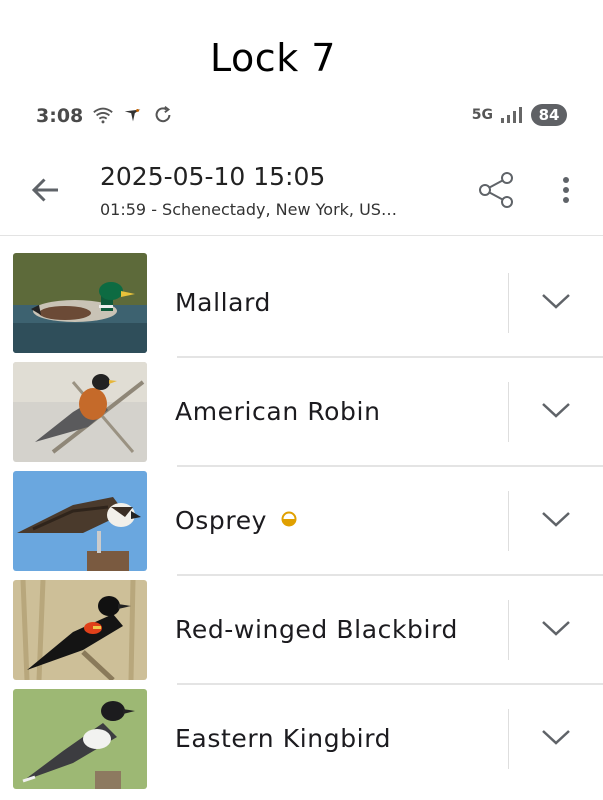 The width and height of the screenshot is (603, 800). I want to click on species-name: Red-winged Blackbird, so click(316, 629).